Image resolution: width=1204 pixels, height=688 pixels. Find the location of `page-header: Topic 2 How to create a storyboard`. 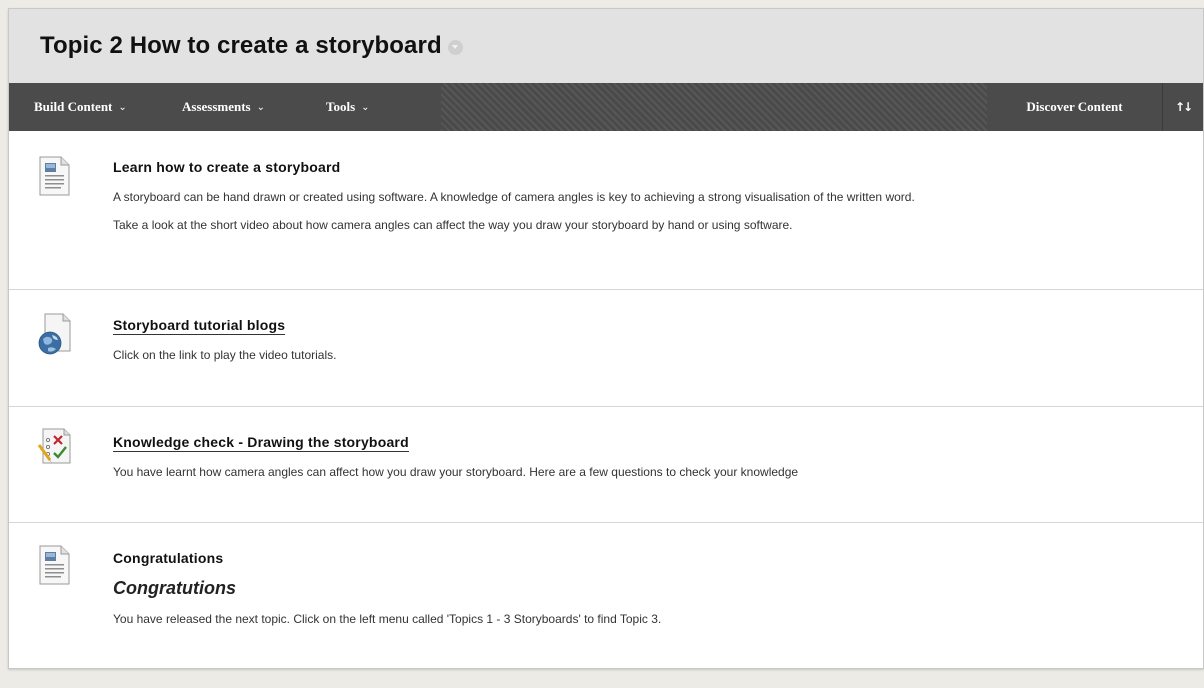

page-header: Topic 2 How to create a storyboard is located at coordinates (606, 46).